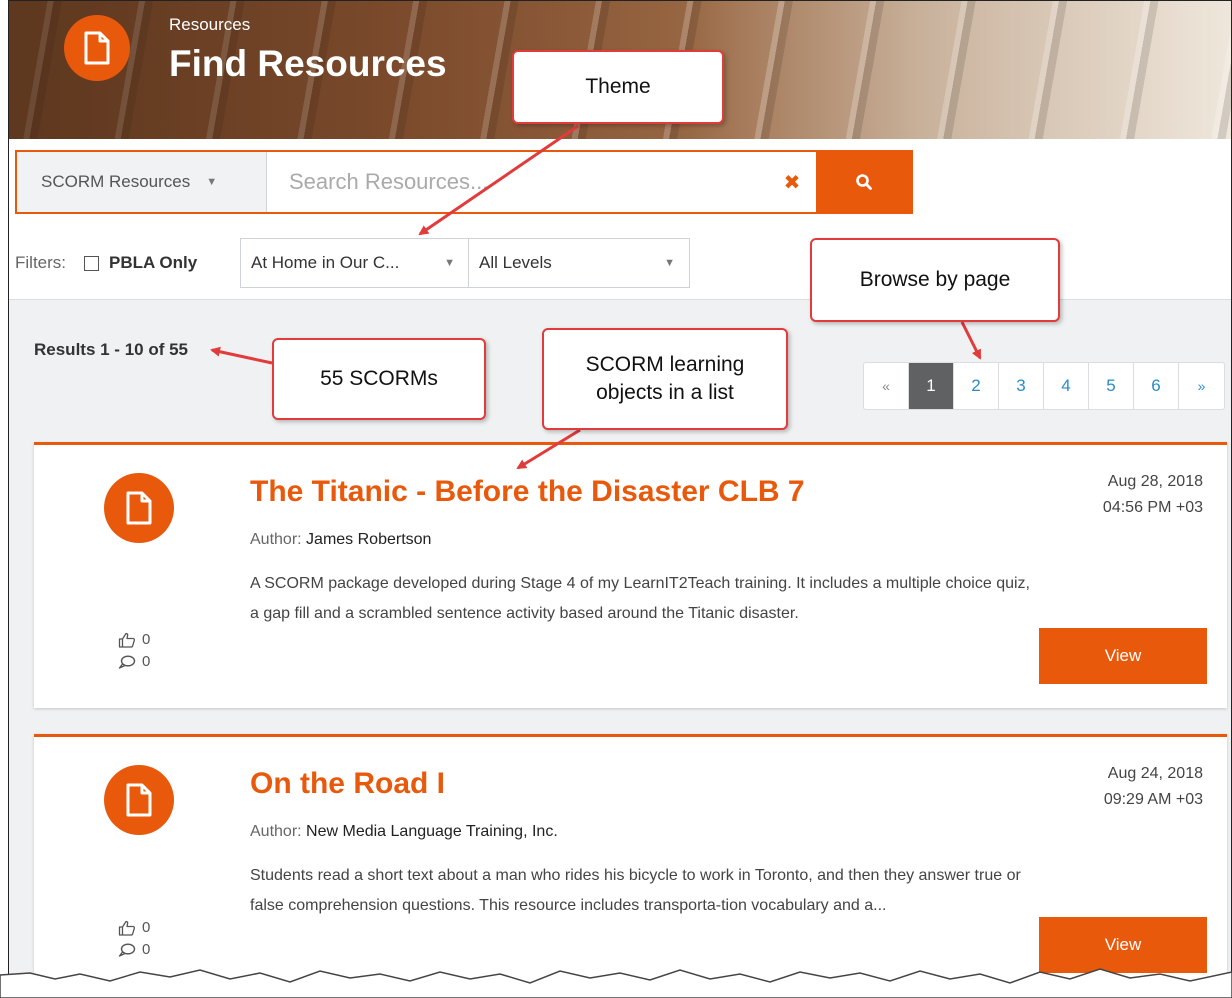 The image size is (1232, 998). Describe the element at coordinates (886, 386) in the screenshot. I see `page-prev: «` at that location.